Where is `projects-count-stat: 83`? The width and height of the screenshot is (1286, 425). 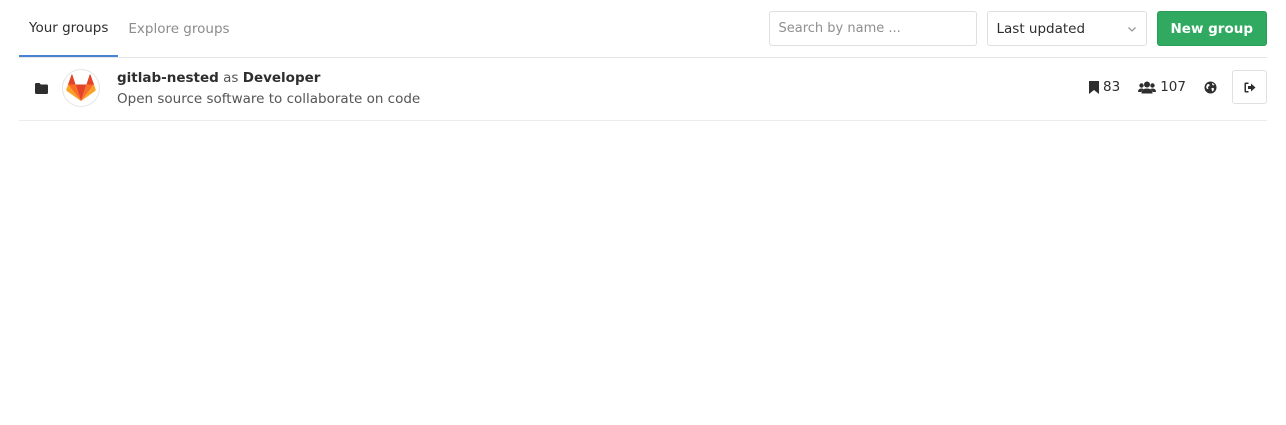
projects-count-stat: 83 is located at coordinates (1104, 87).